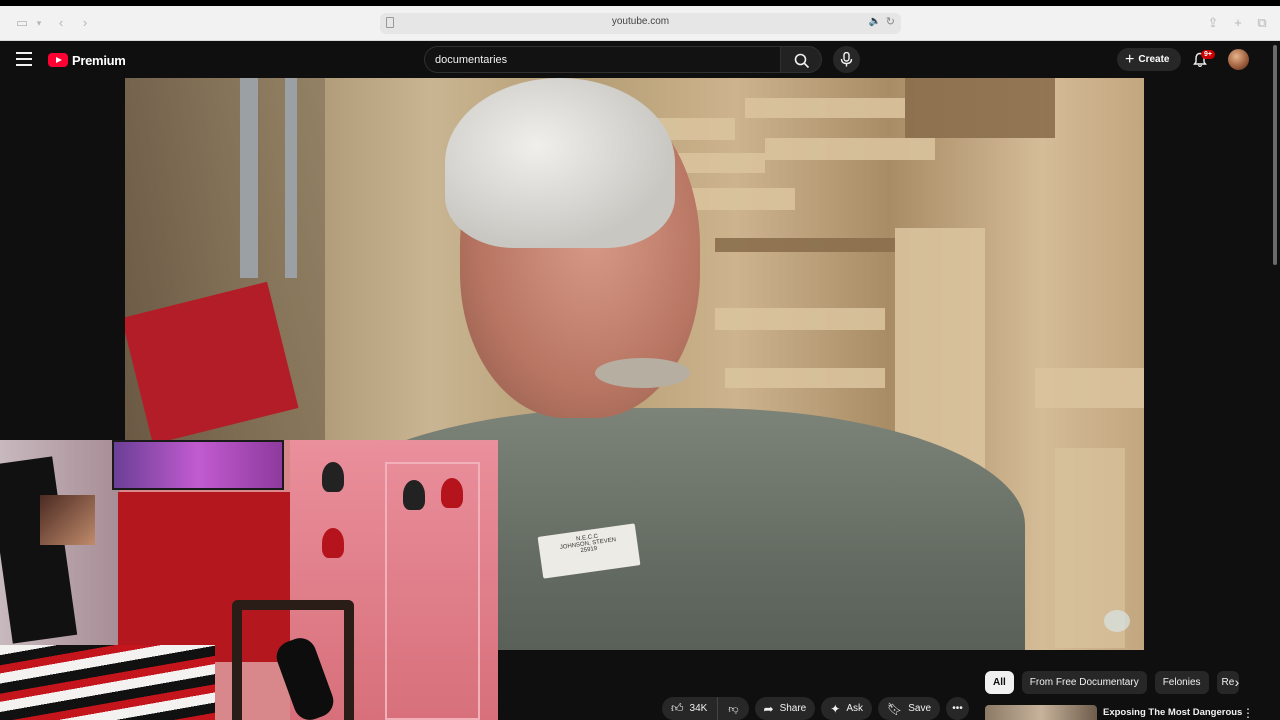  What do you see at coordinates (1238, 59) in the screenshot?
I see `account-avatar` at bounding box center [1238, 59].